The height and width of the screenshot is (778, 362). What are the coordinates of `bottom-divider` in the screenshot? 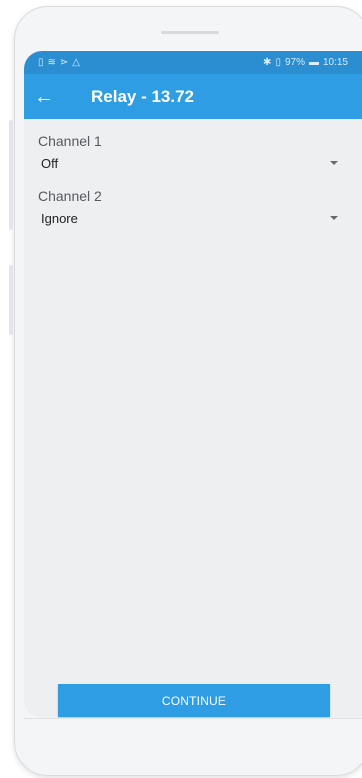 It's located at (193, 718).